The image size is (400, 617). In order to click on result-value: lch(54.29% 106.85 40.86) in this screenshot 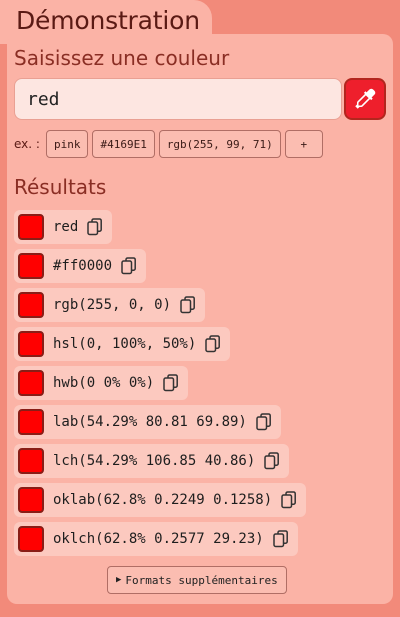, I will do `click(154, 461)`.